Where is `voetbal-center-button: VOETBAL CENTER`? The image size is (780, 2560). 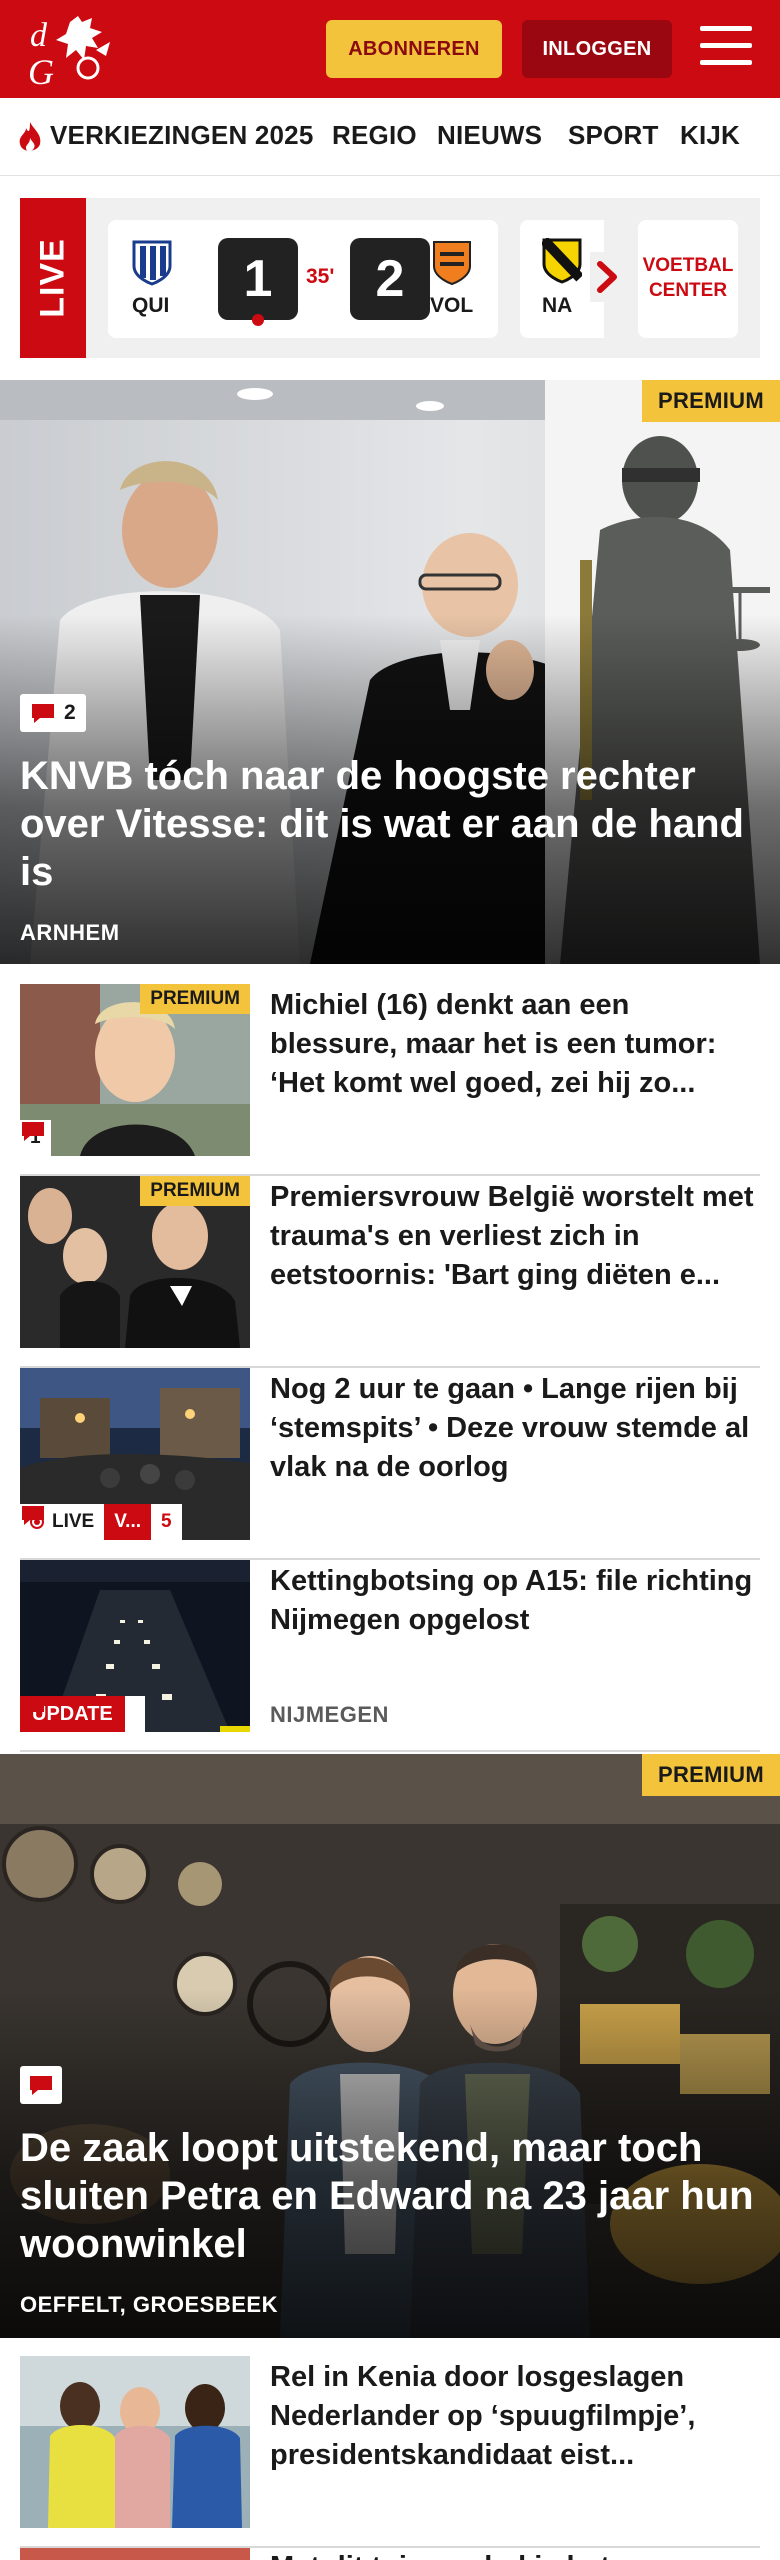 voetbal-center-button: VOETBAL CENTER is located at coordinates (688, 279).